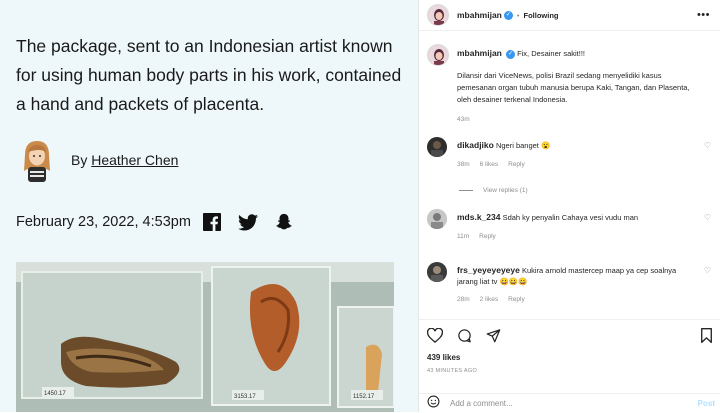 The image size is (720, 413). I want to click on share-icons, so click(248, 222).